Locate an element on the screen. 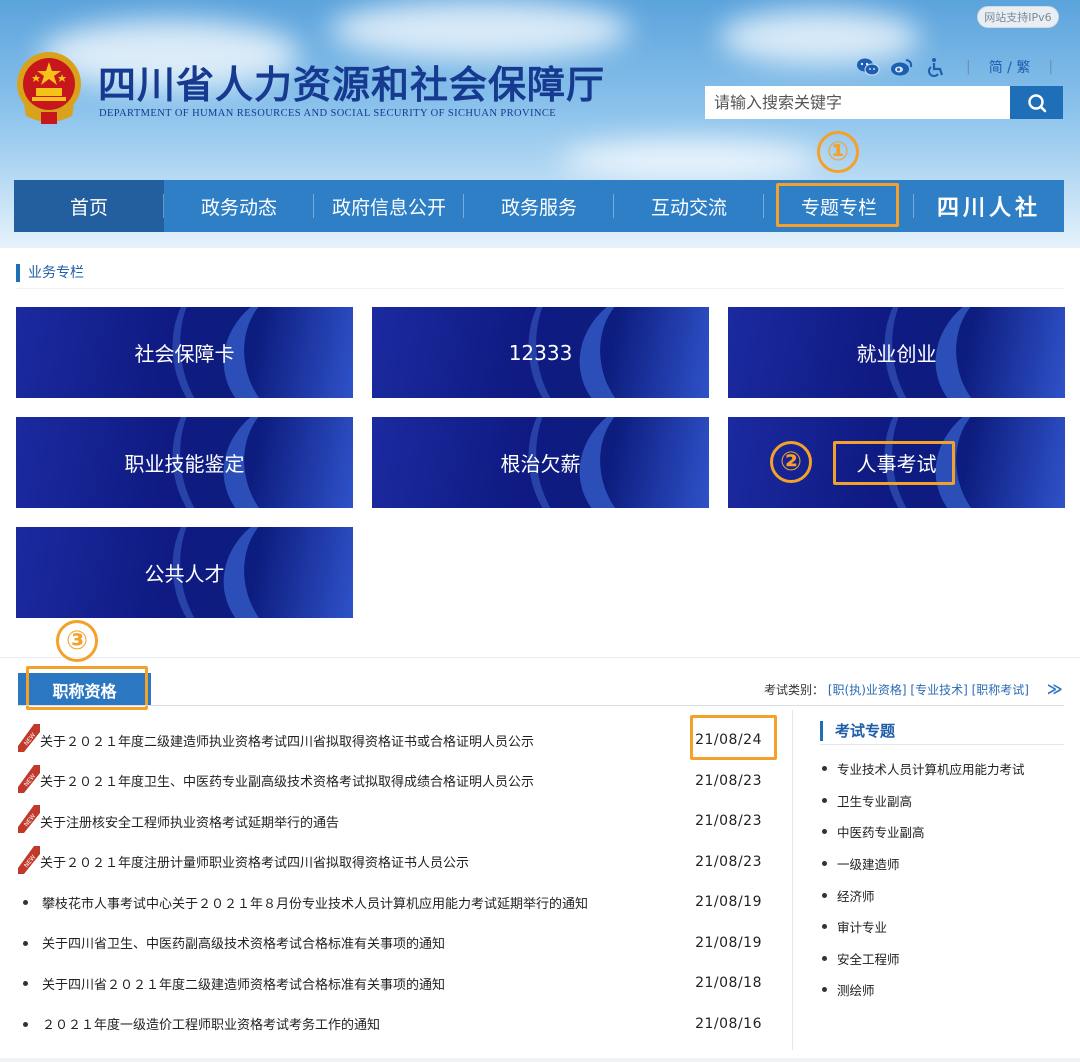 The width and height of the screenshot is (1080, 1062). exam-type-link-technical: [专业技术] is located at coordinates (938, 690).